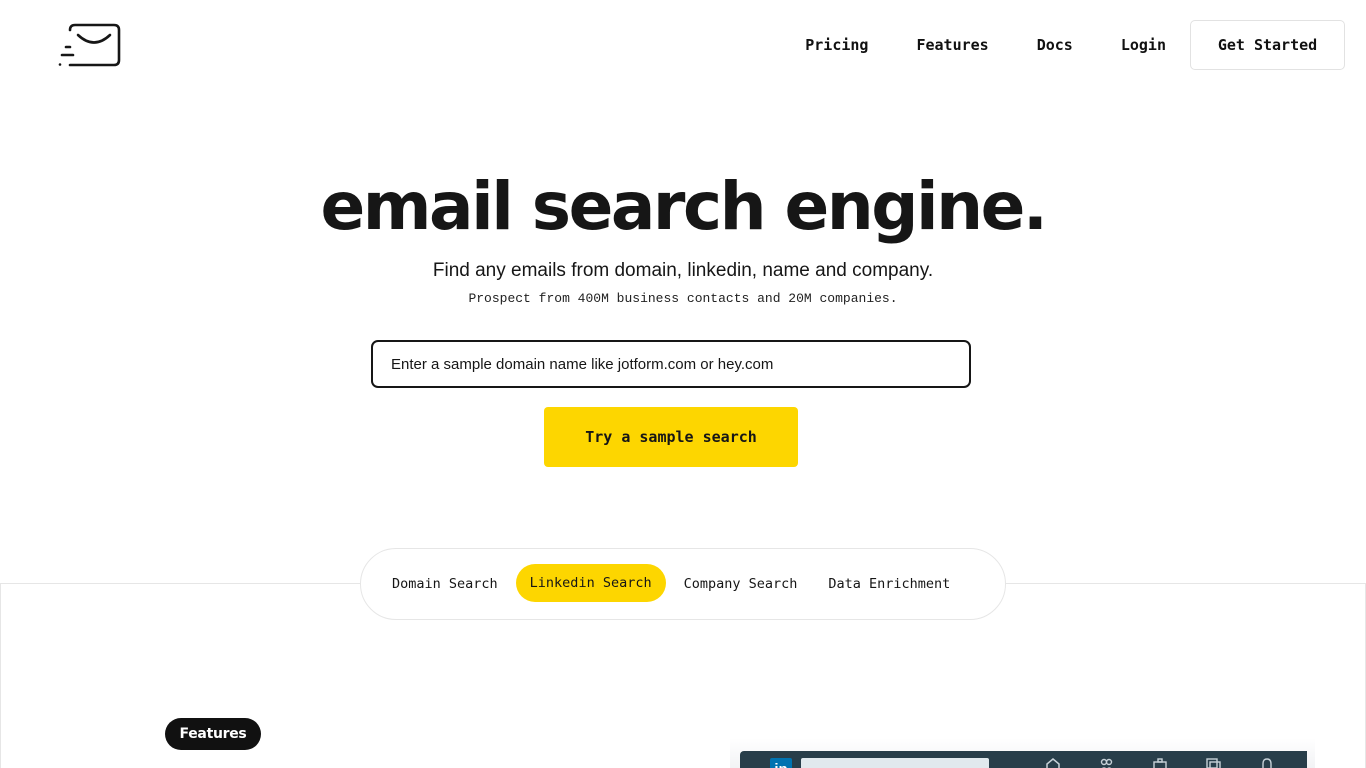  What do you see at coordinates (1267, 763) in the screenshot?
I see `notifications-icon` at bounding box center [1267, 763].